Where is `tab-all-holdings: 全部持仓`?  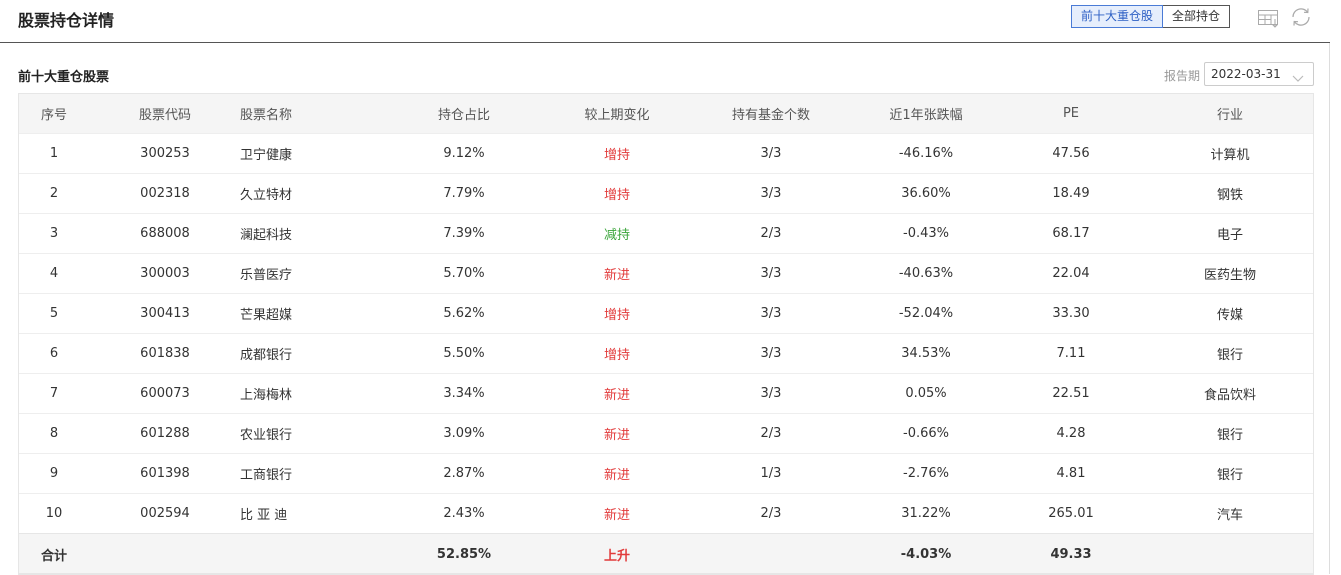 tab-all-holdings: 全部持仓 is located at coordinates (1197, 16).